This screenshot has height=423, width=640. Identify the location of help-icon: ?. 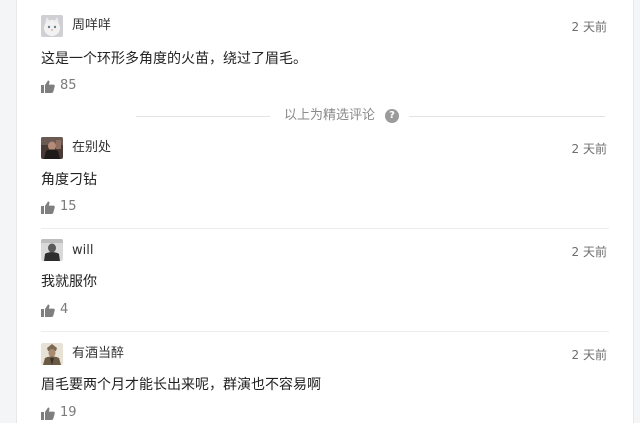
(392, 116).